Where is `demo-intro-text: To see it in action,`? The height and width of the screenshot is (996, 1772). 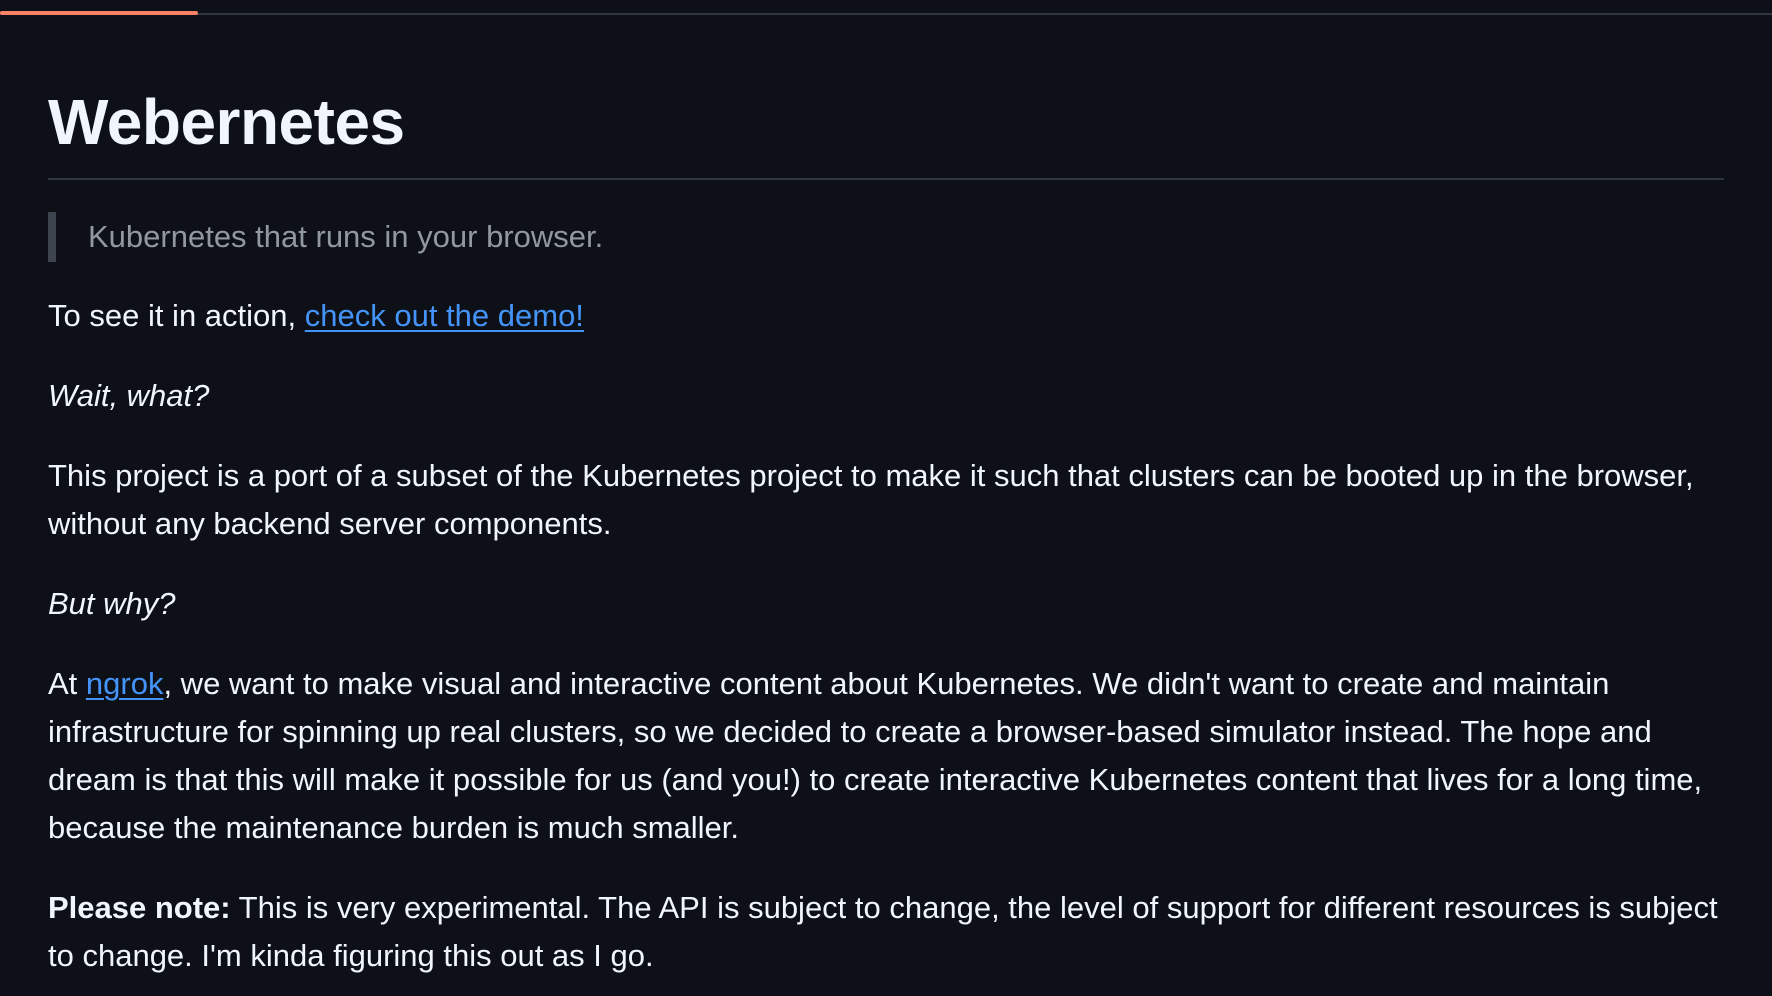 demo-intro-text: To see it in action, is located at coordinates (176, 315).